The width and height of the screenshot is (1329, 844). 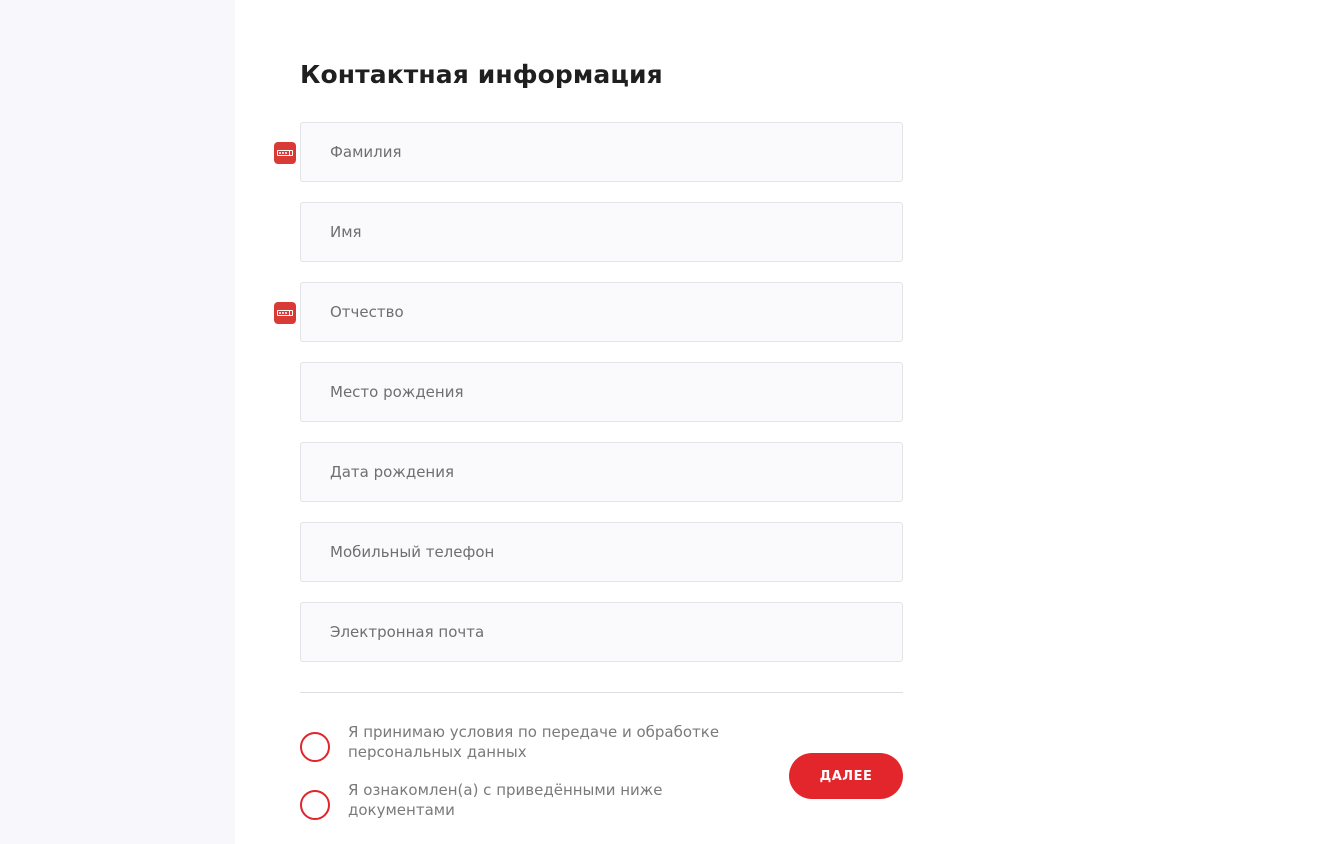 I want to click on patronymic-input, so click(x=601, y=312).